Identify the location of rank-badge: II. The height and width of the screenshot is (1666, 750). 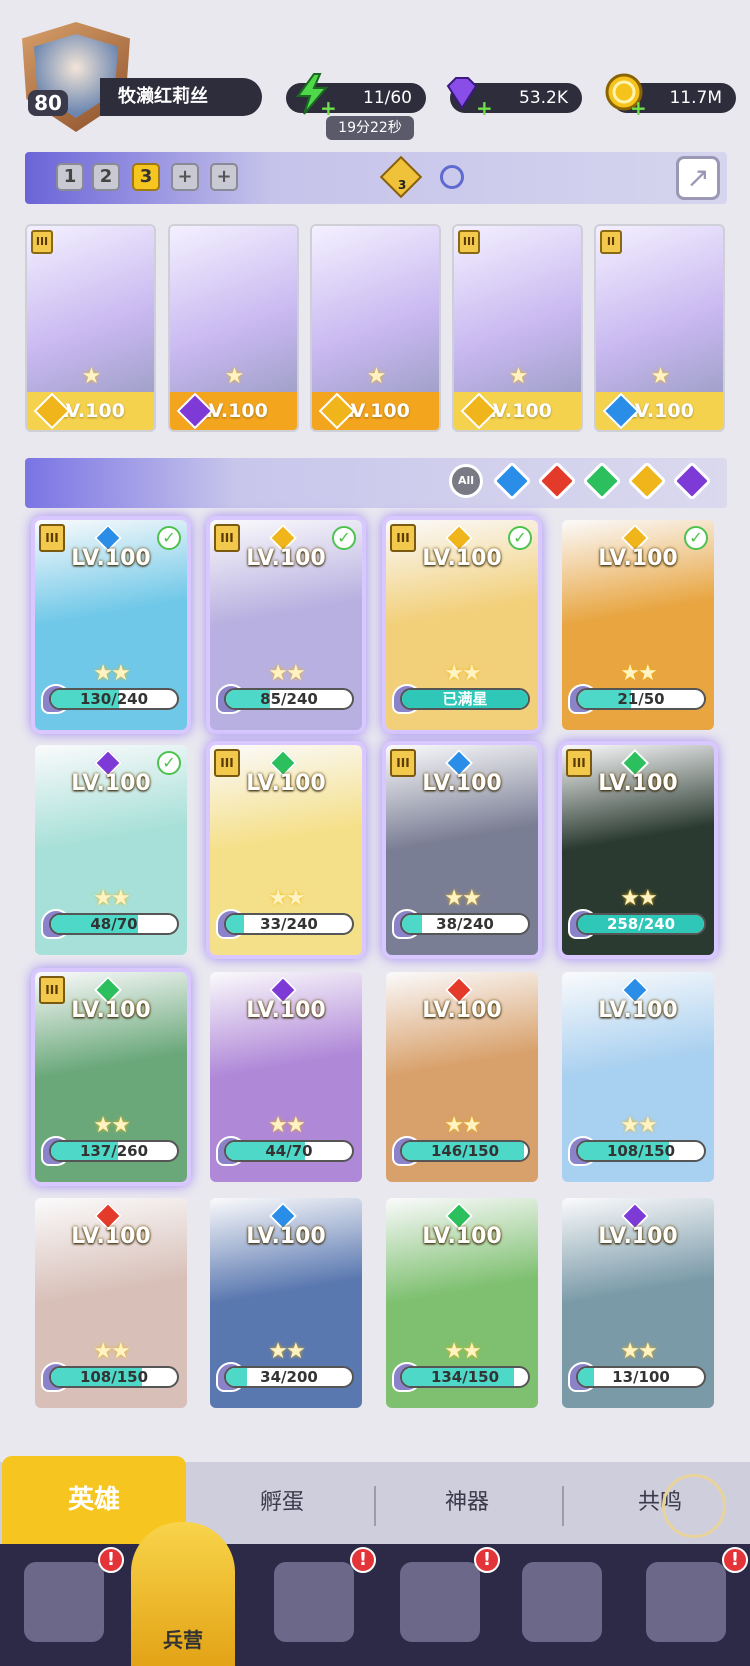
(611, 242).